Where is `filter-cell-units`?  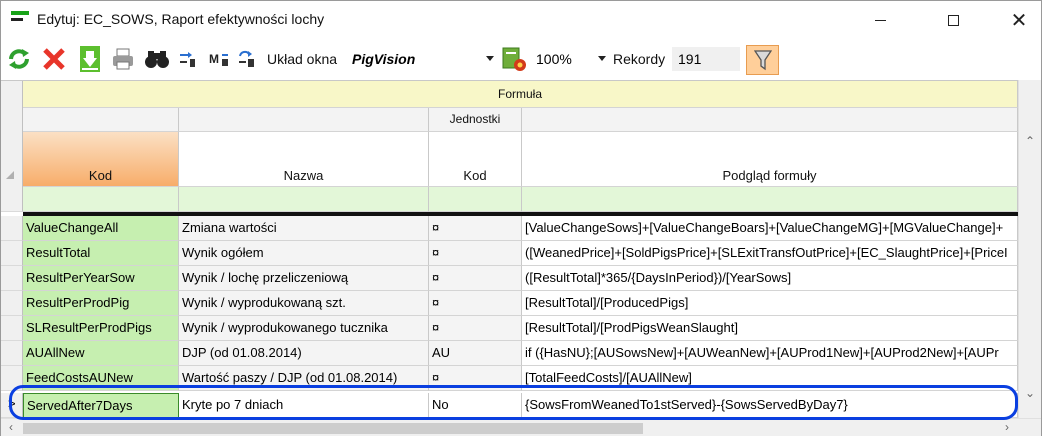 filter-cell-units is located at coordinates (475, 199).